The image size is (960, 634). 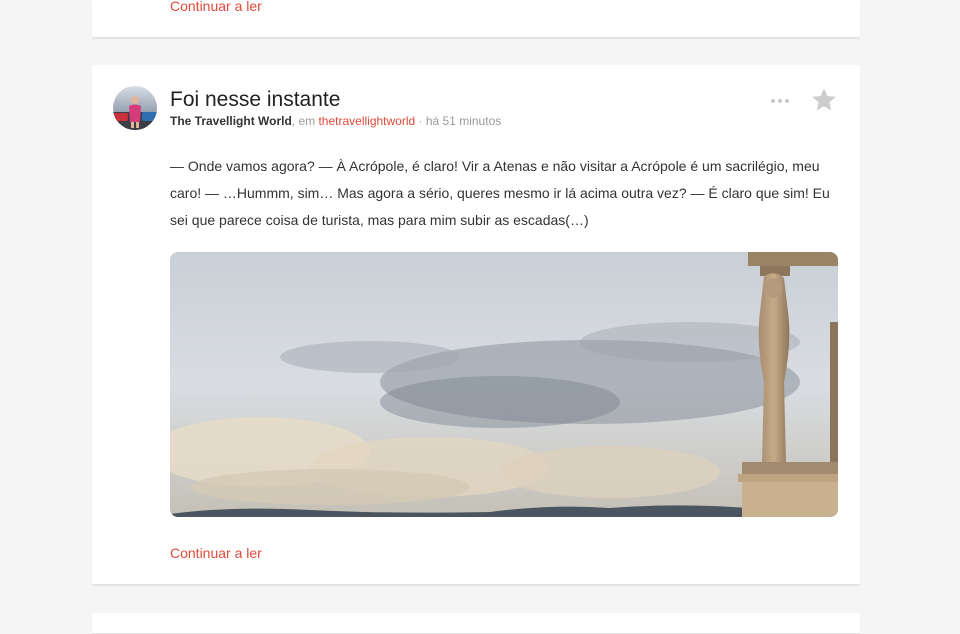 I want to click on avatar-image, so click(x=135, y=108).